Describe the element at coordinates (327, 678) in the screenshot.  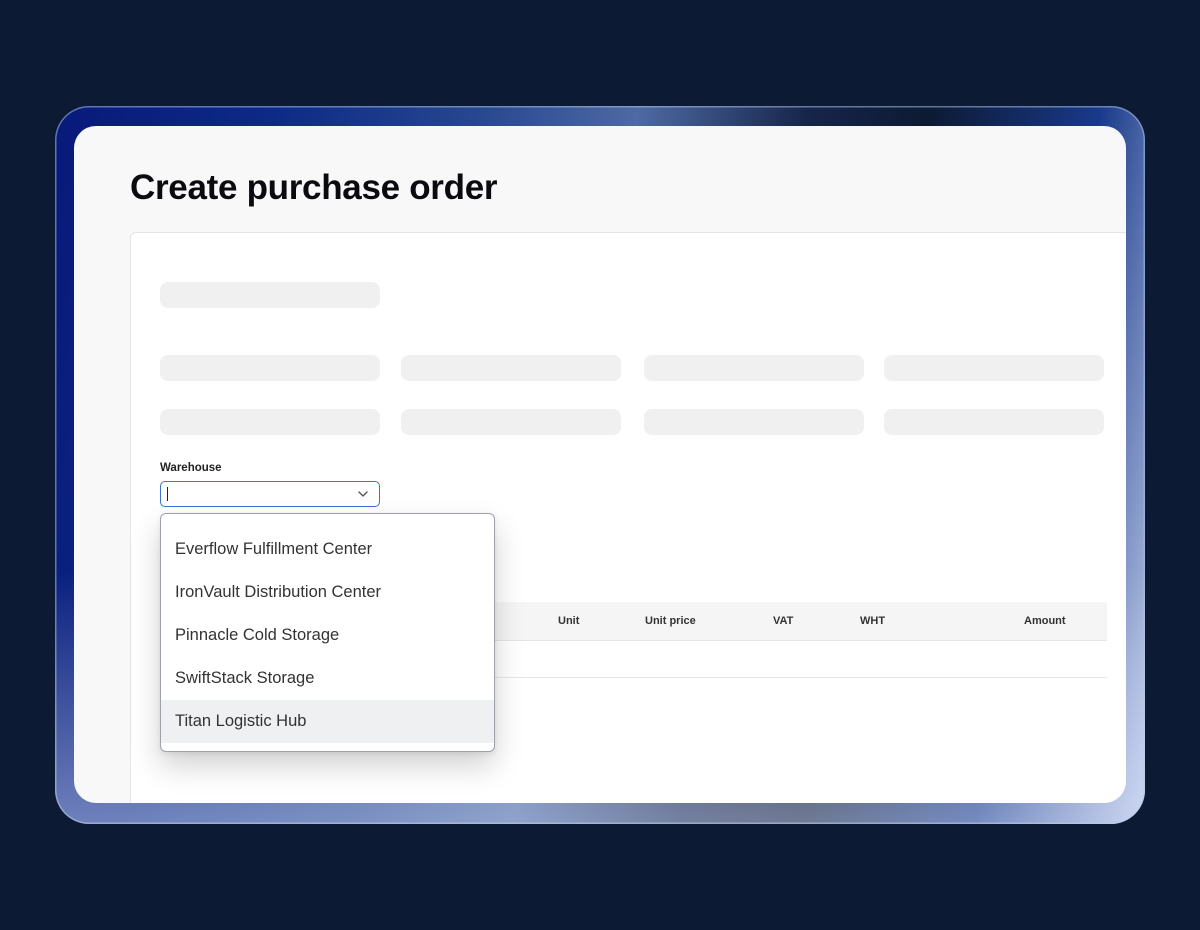
I see `warehouse-option: SwiftStack Storage` at that location.